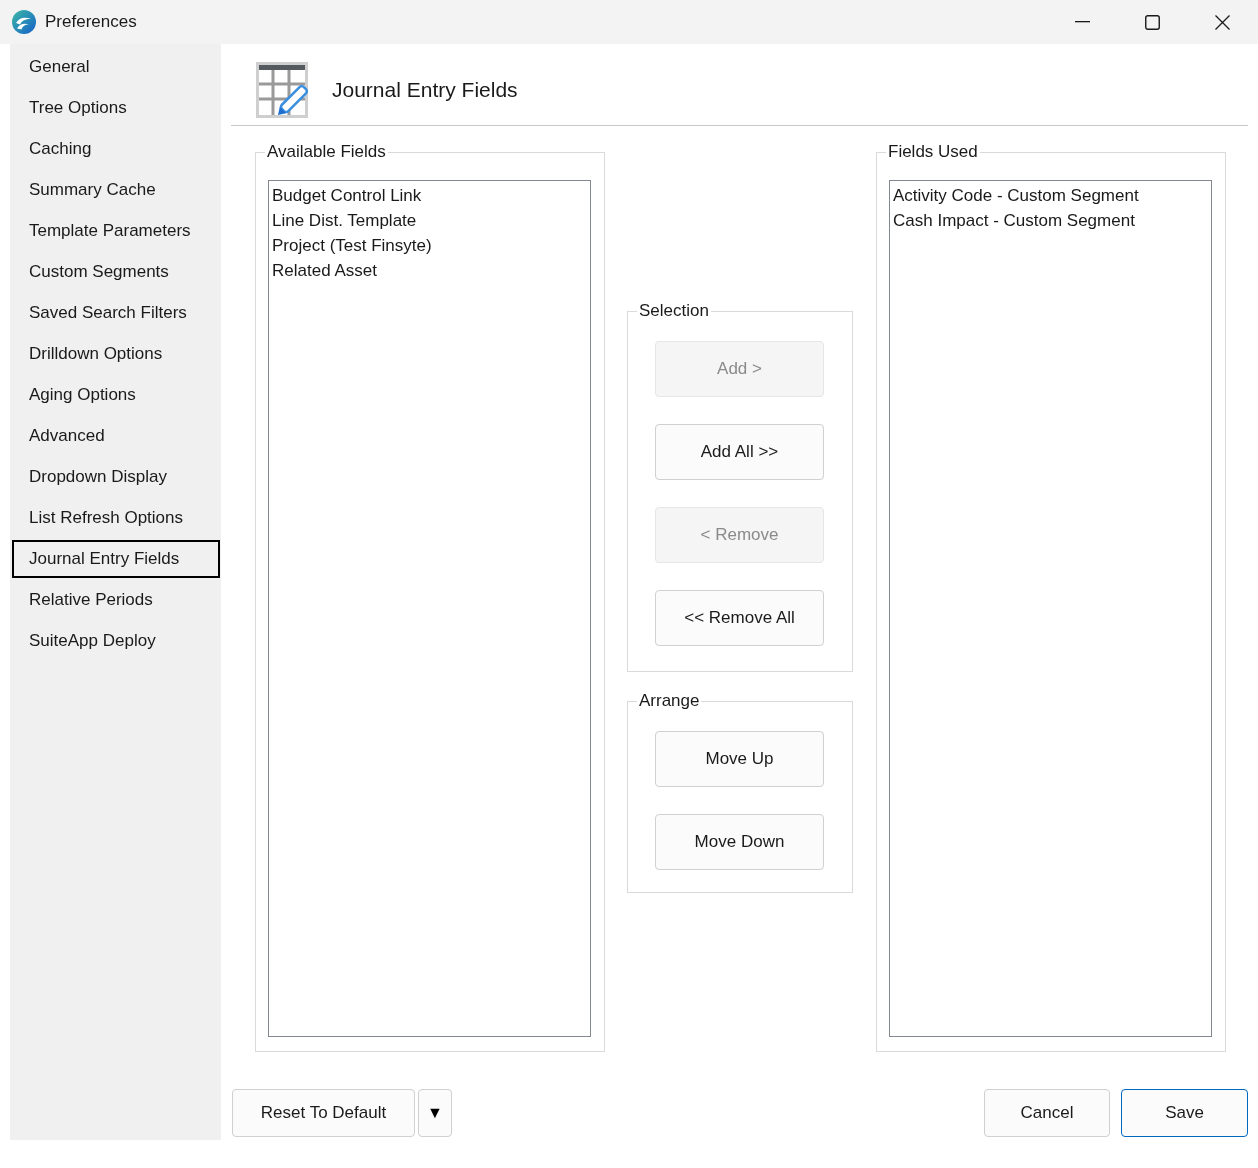 The width and height of the screenshot is (1258, 1168). I want to click on reset-button: Reset To Default, so click(323, 1113).